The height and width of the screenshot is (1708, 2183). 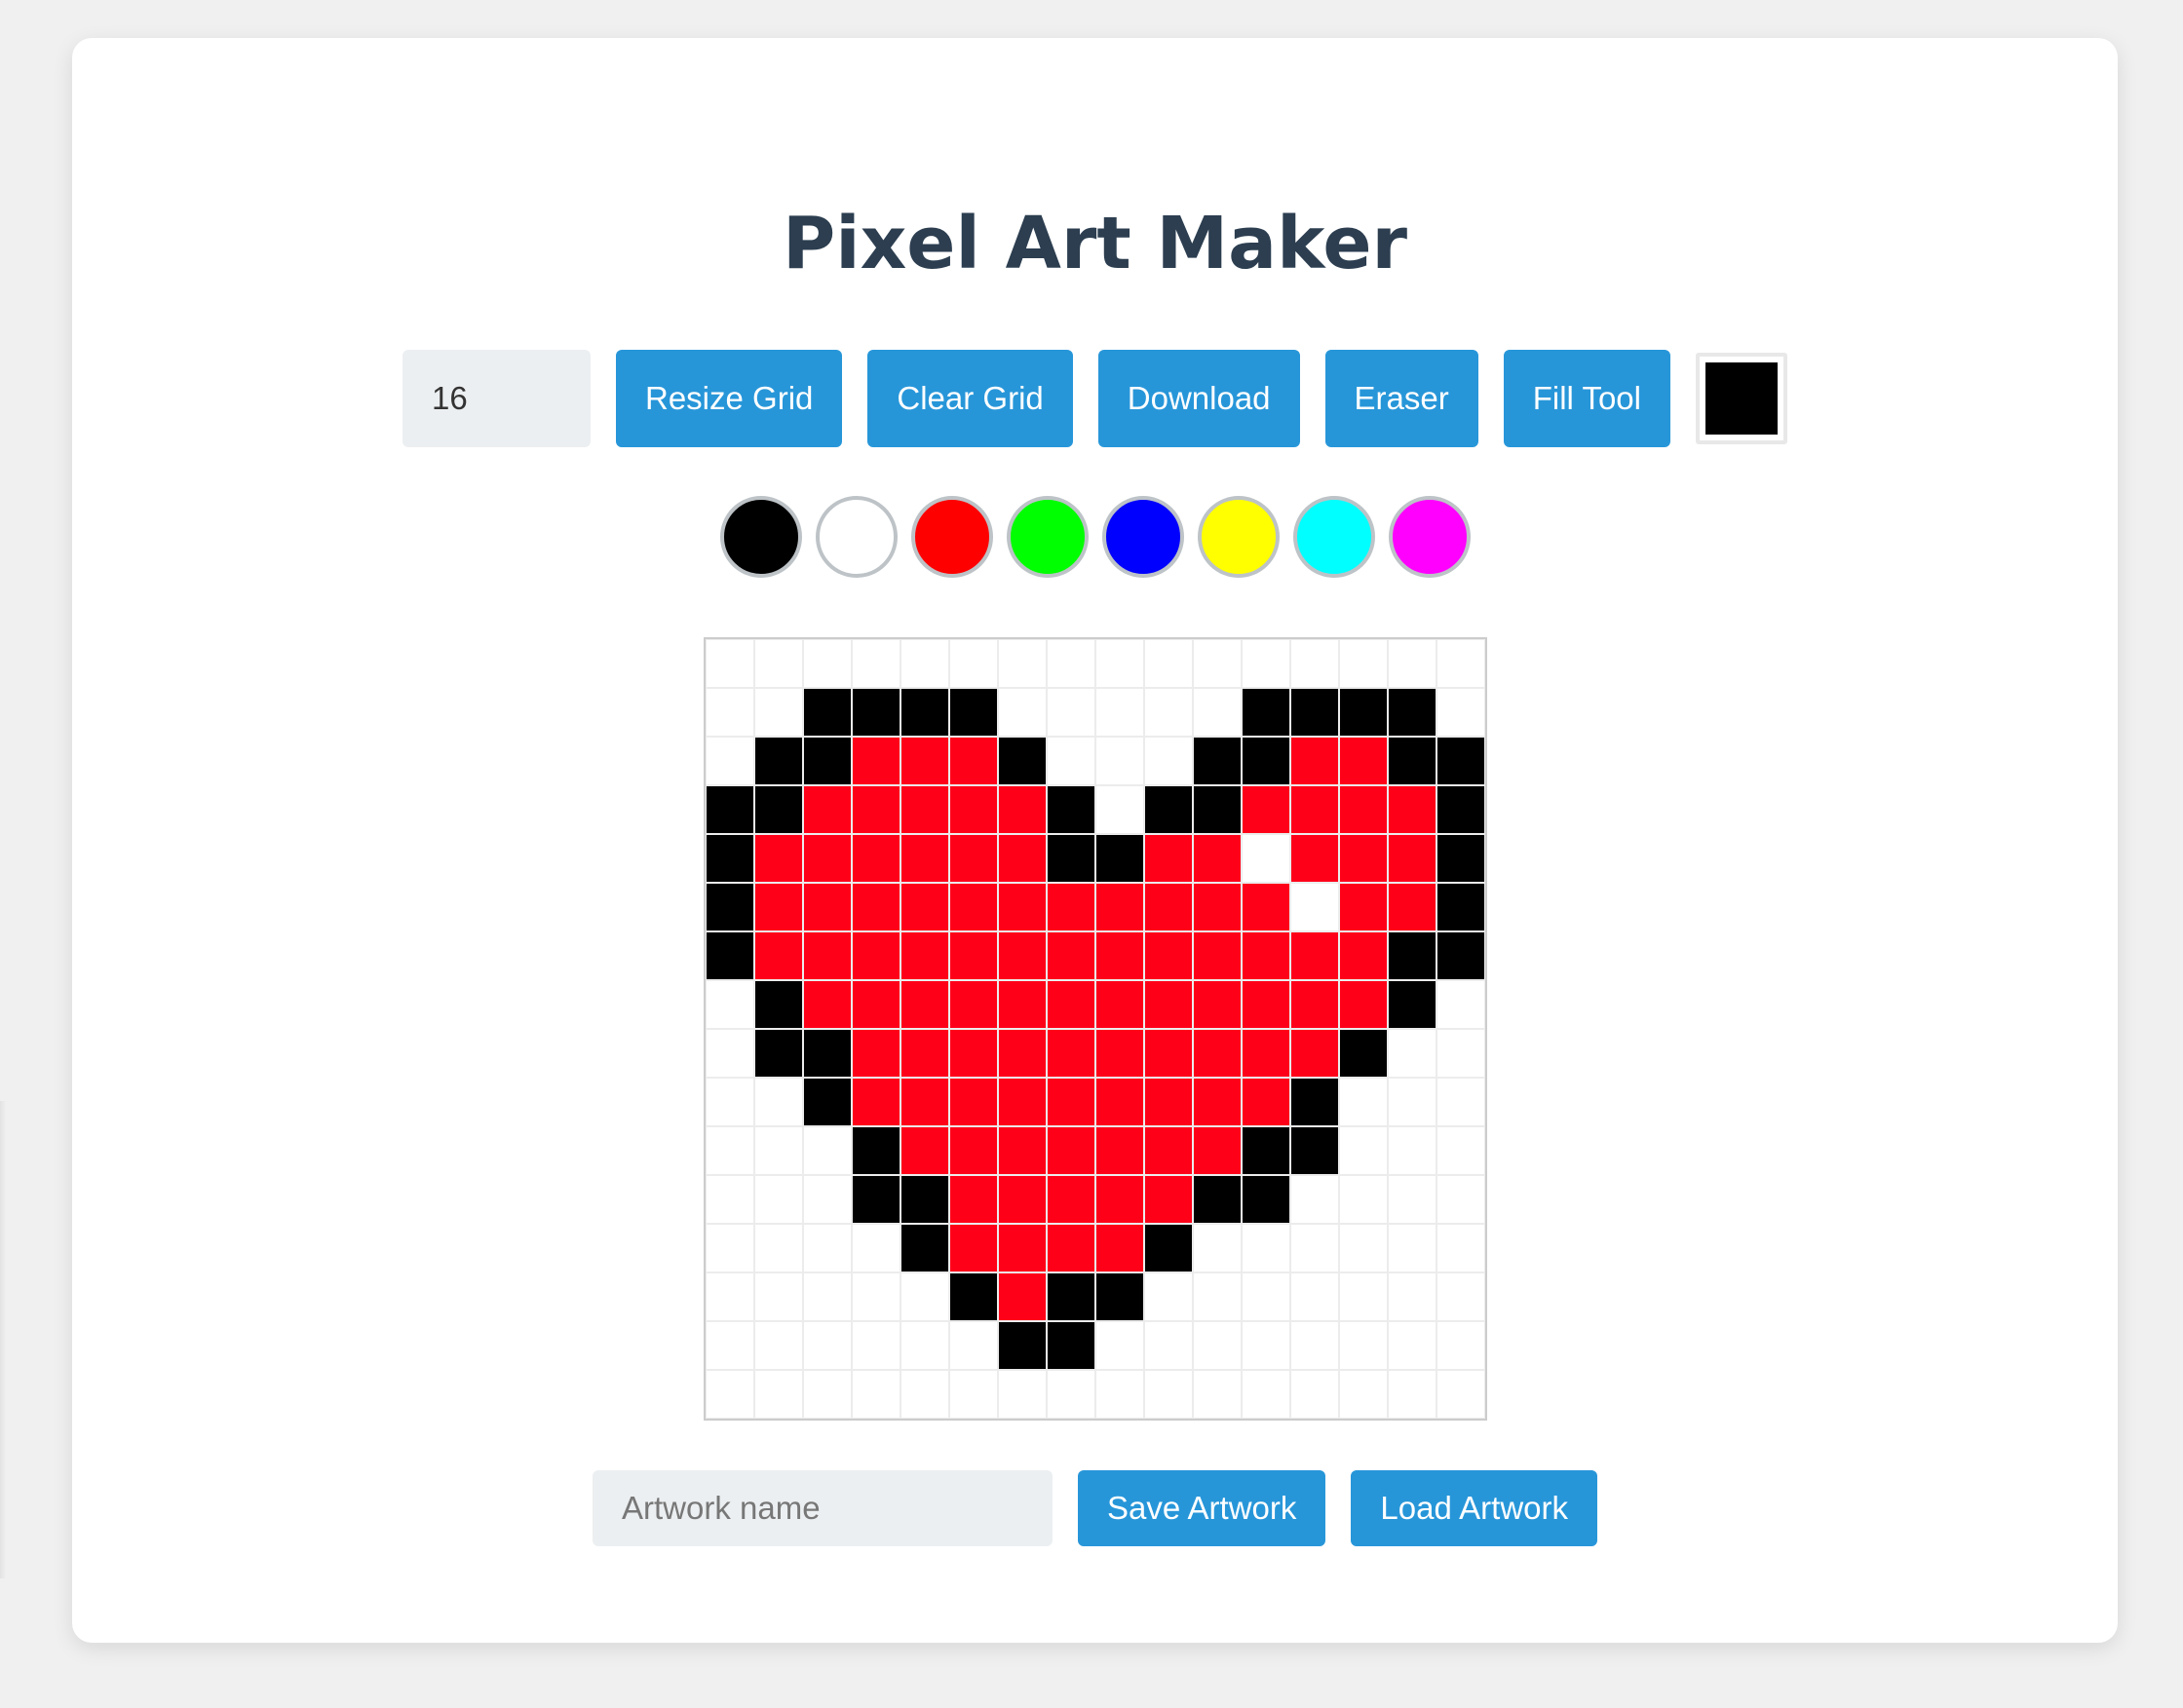 What do you see at coordinates (1201, 1508) in the screenshot?
I see `save-artwork-button: Save Artwork` at bounding box center [1201, 1508].